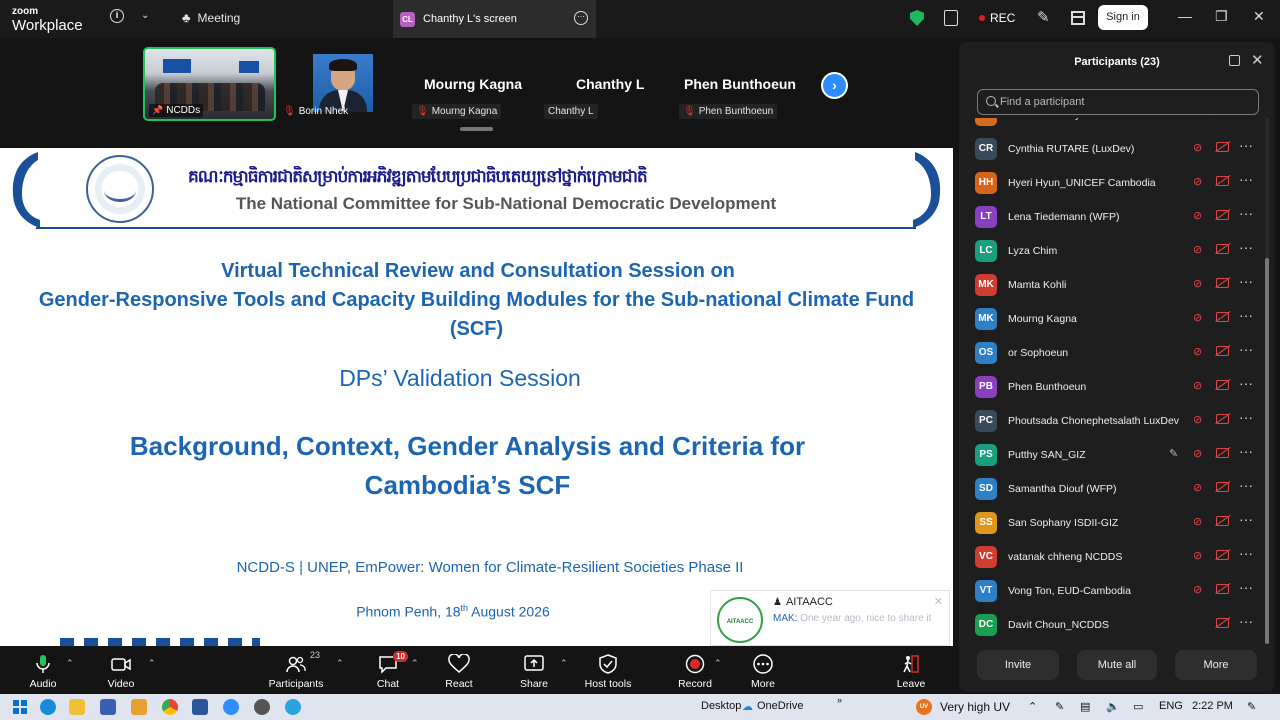 The image size is (1280, 720). What do you see at coordinates (1112, 622) in the screenshot?
I see `participant-row: DC Davit Choun_NCDDS ···` at bounding box center [1112, 622].